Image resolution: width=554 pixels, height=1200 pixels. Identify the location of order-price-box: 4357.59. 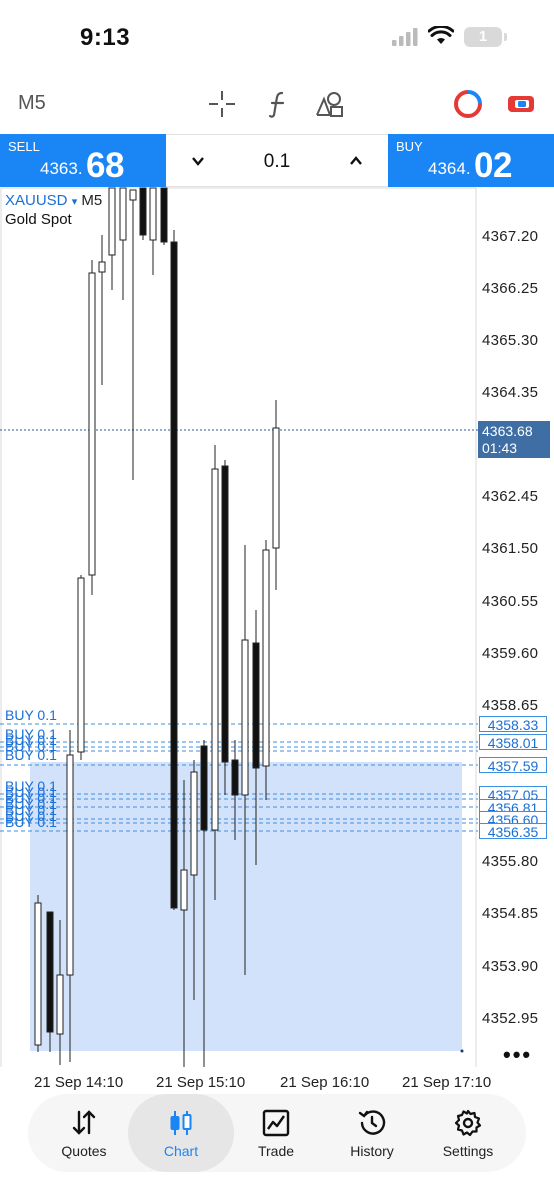
(513, 765).